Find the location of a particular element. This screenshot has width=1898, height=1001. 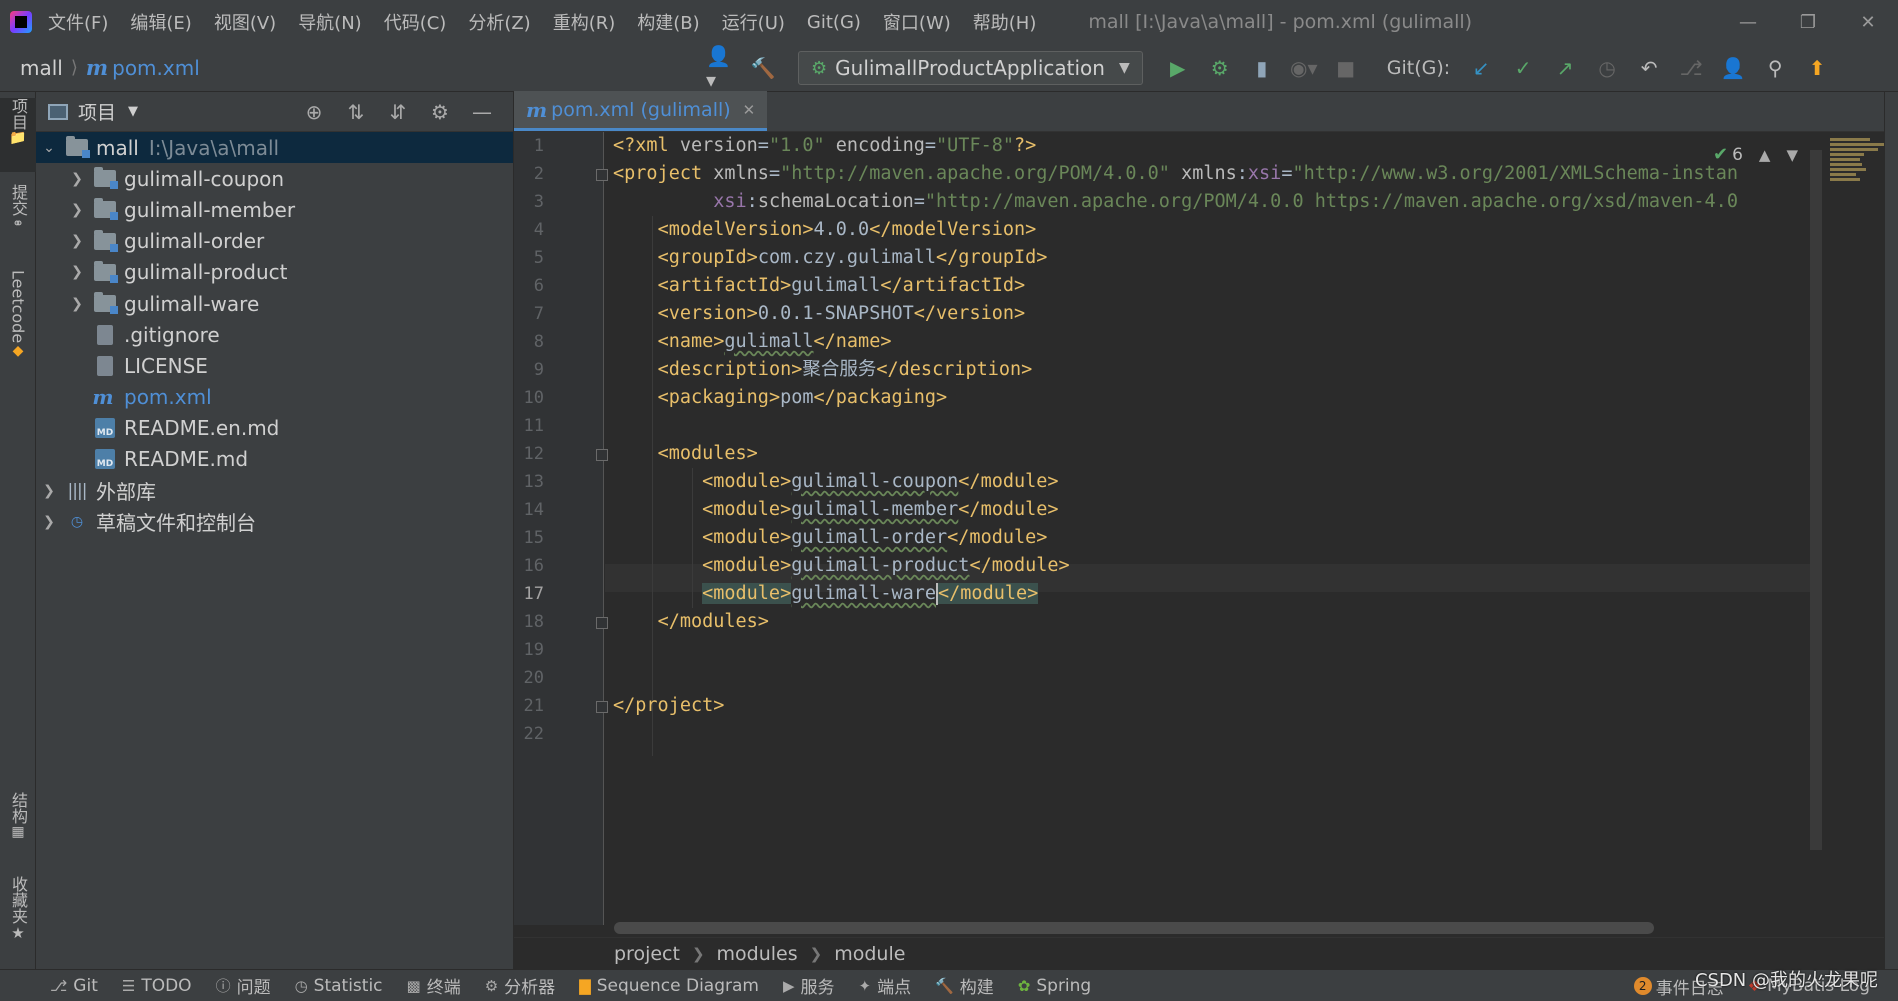

chevron-down-icon: ⌄ is located at coordinates (49, 148).